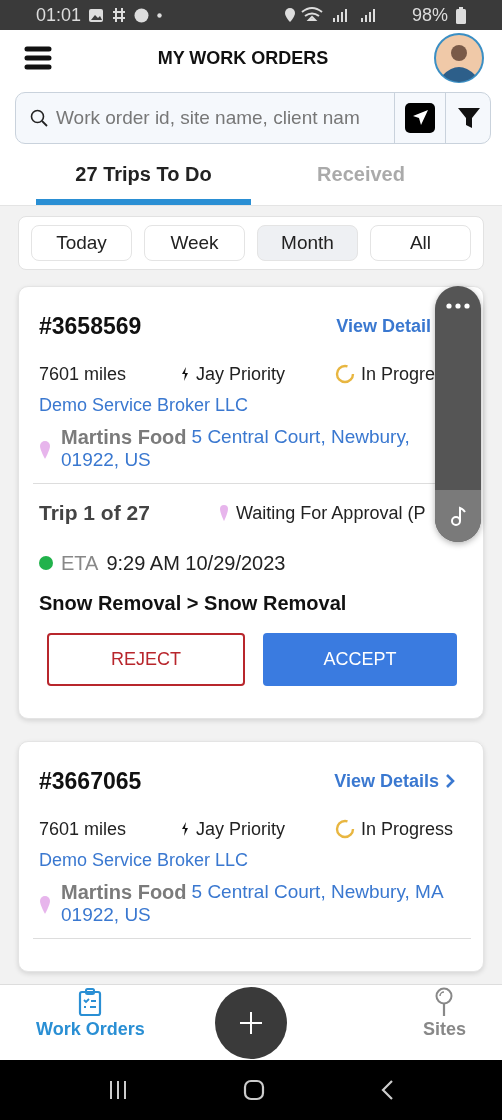 This screenshot has width=502, height=1120. I want to click on address-link: 5 Central Court, Newbury,, so click(300, 437).